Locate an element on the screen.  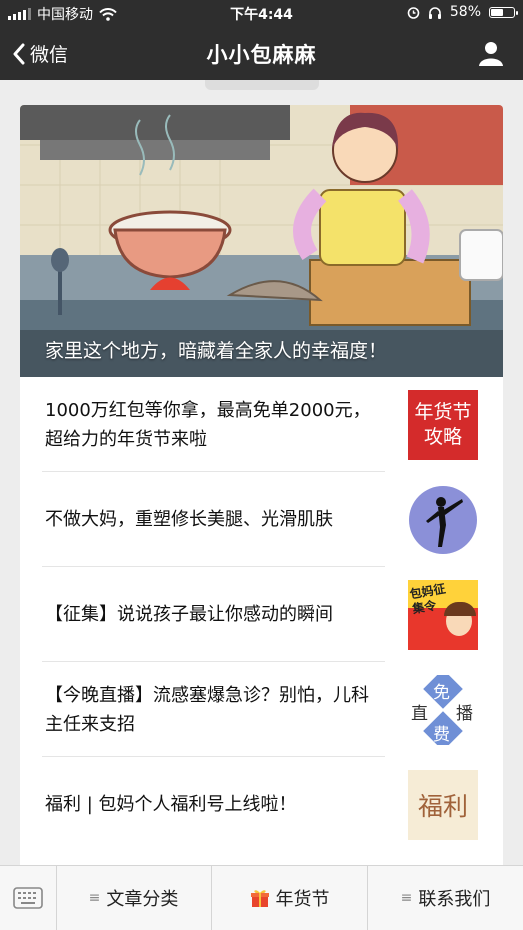
tab-article-category: ≡ 文章分类 is located at coordinates (134, 898).